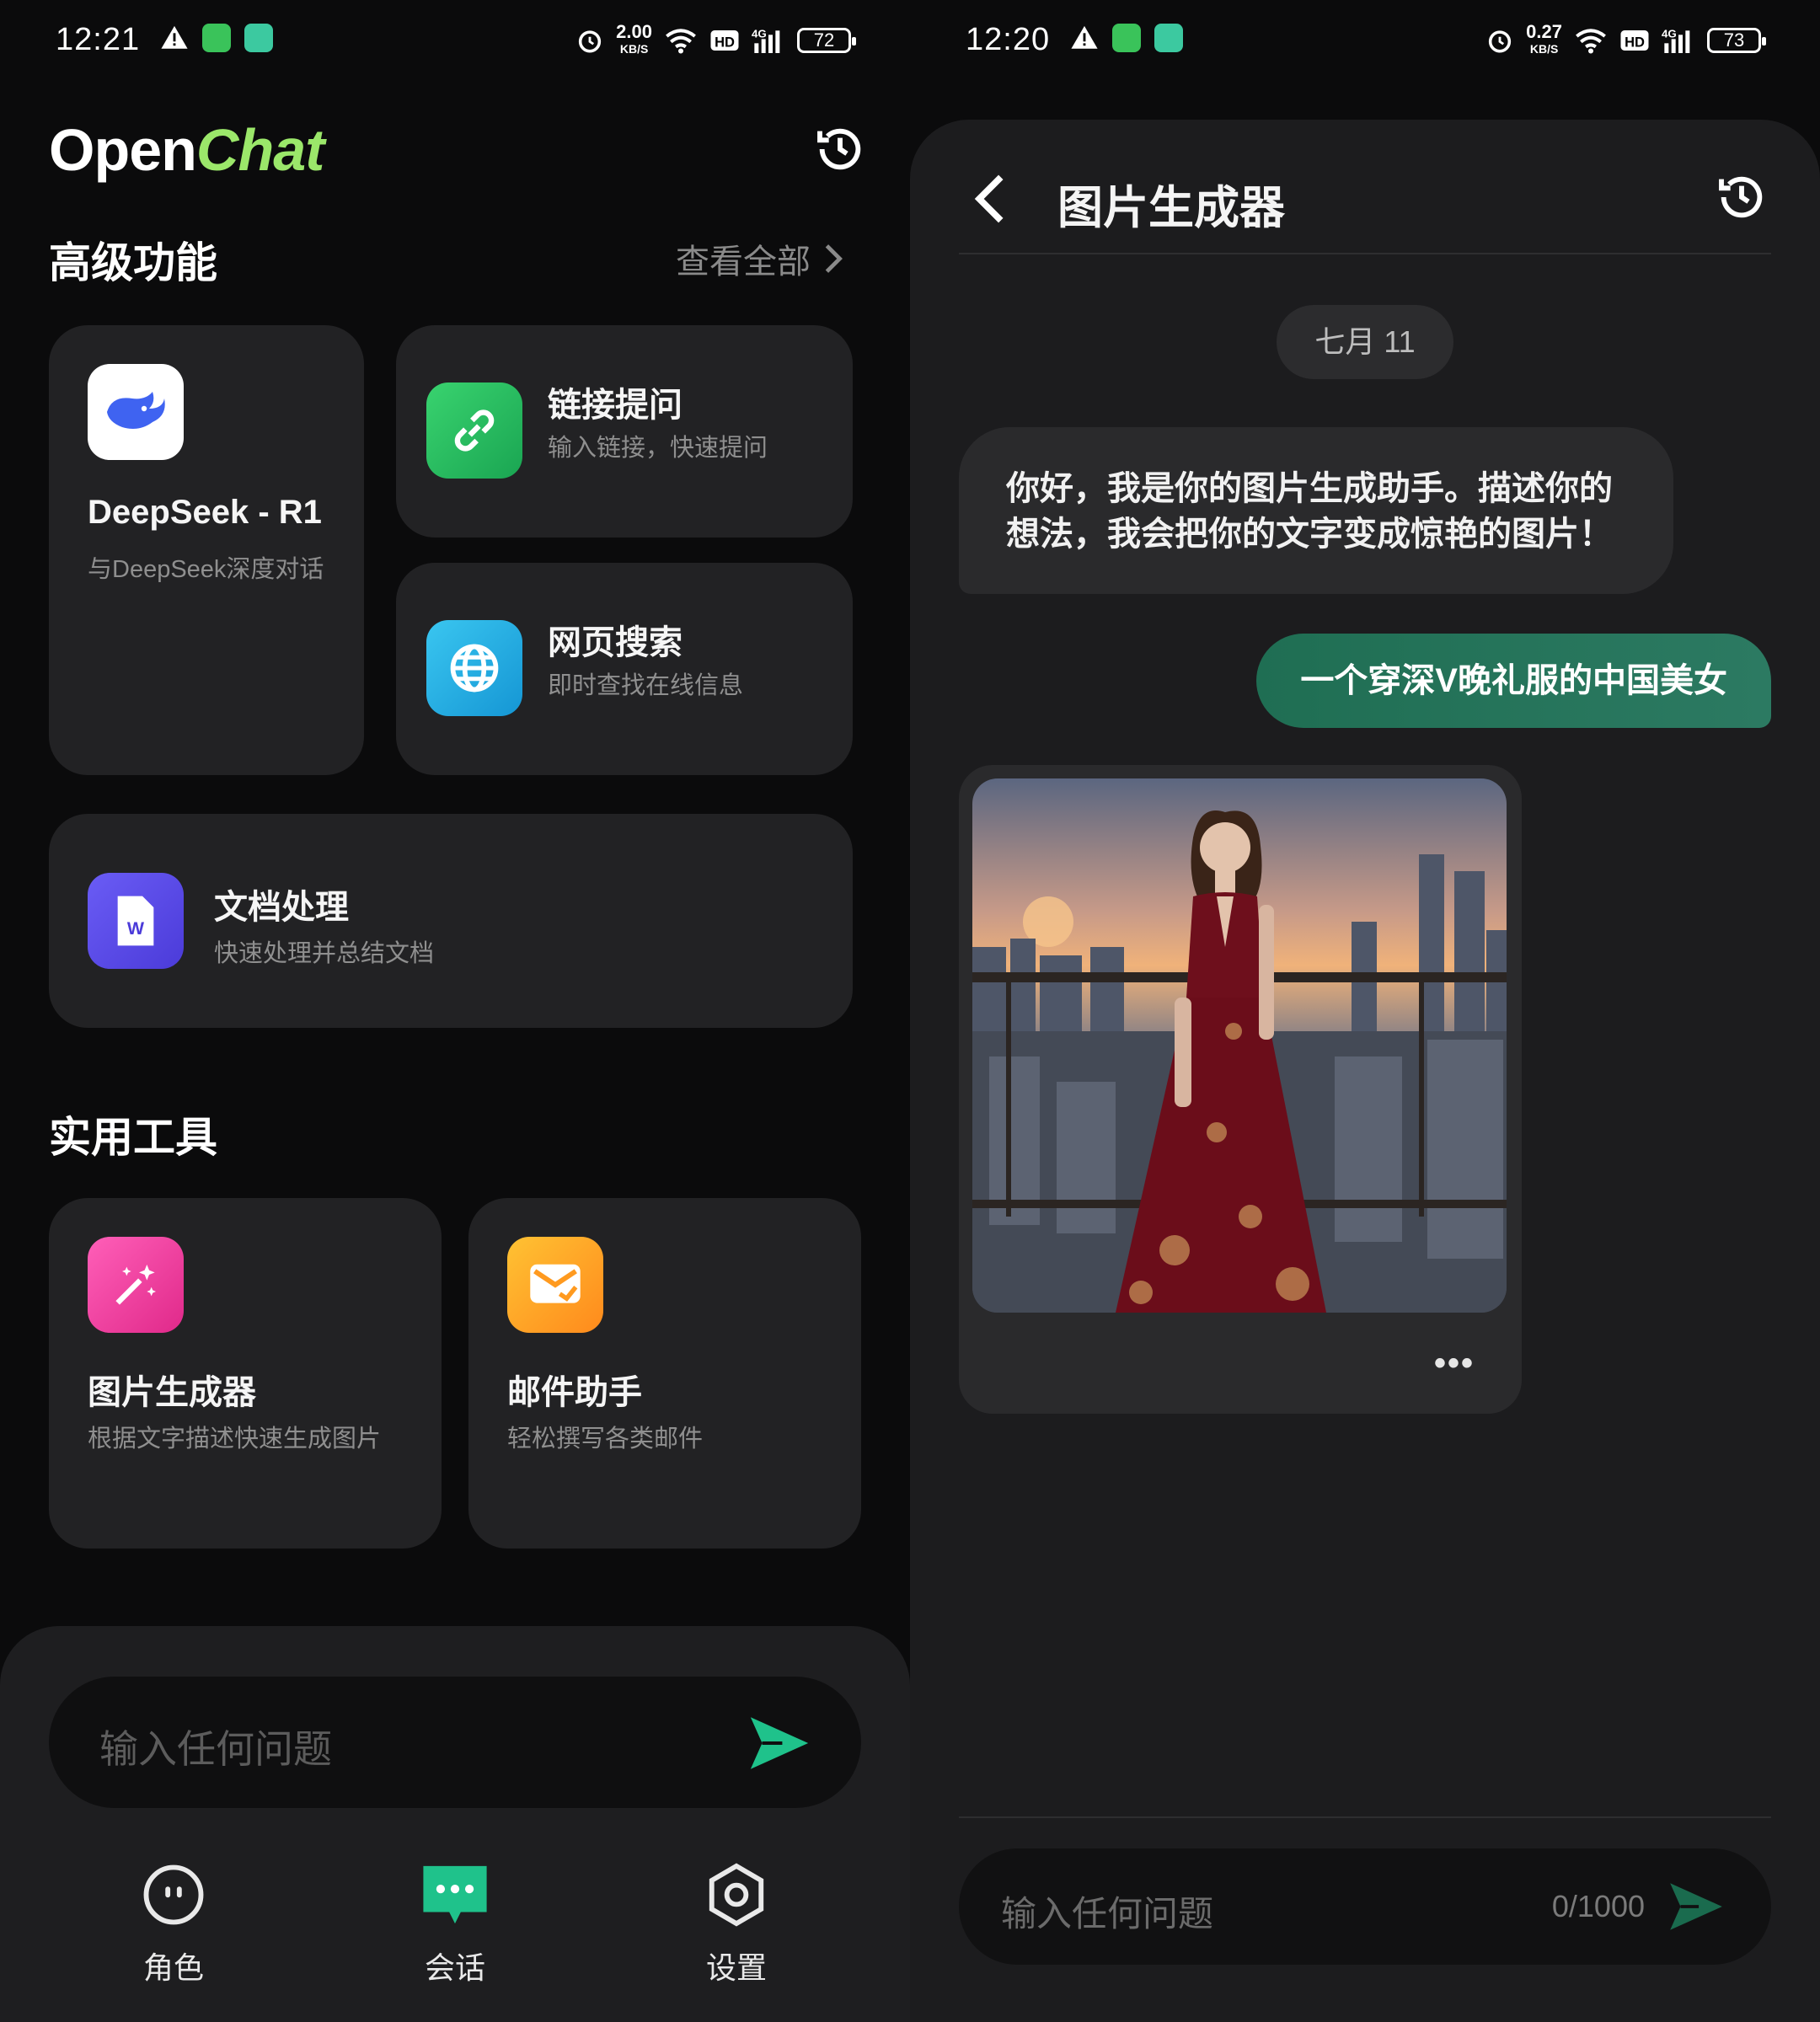  I want to click on user-message: 一个穿深V晚礼服的中国美女, so click(1513, 681).